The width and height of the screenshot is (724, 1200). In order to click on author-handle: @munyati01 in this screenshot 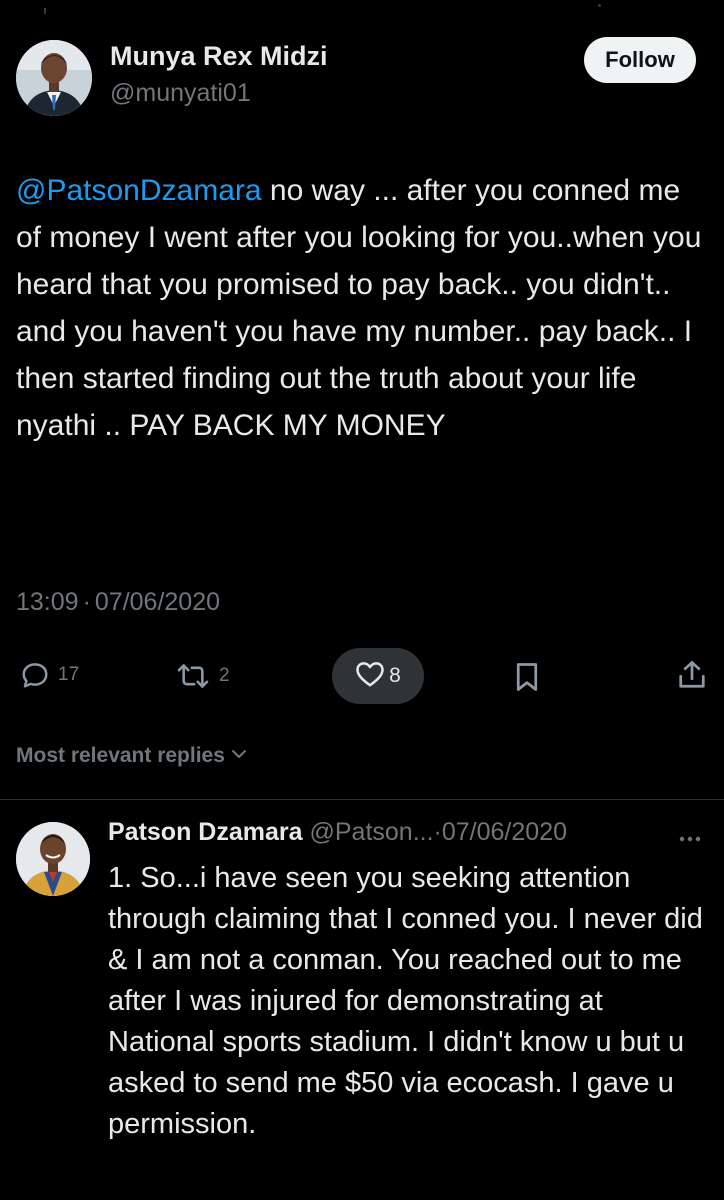, I will do `click(180, 93)`.